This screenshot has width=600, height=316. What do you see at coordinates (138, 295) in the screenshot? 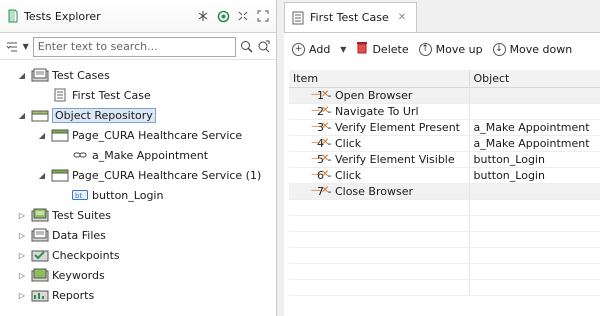
I see `tree-node-reports: ▷ Reports` at bounding box center [138, 295].